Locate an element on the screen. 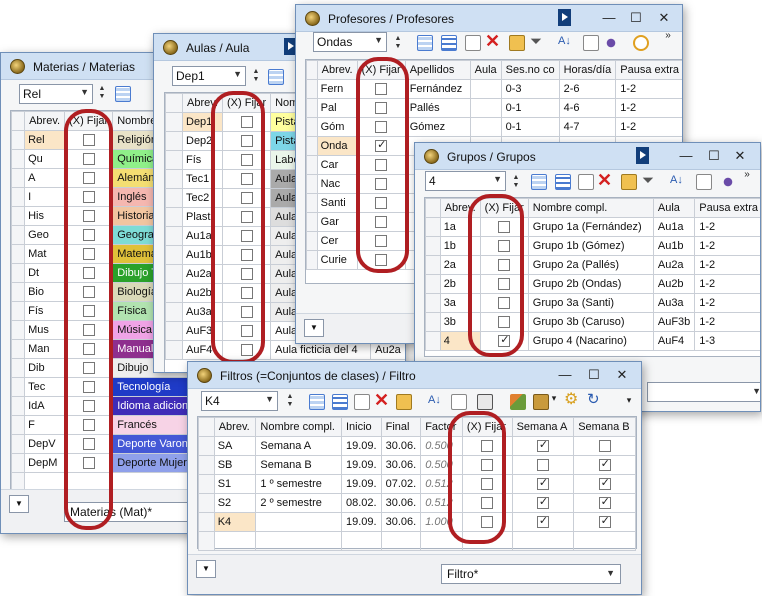  abbr-cell: Tec2 is located at coordinates (202, 198).